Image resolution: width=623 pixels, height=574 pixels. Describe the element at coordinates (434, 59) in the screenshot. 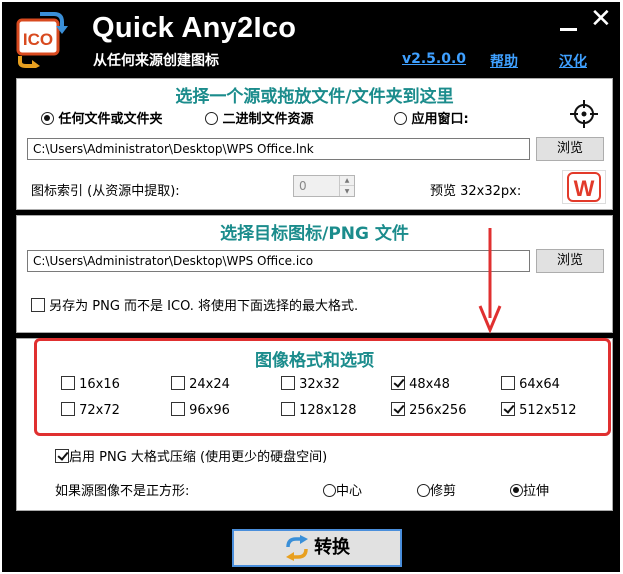

I see `version-link: v2.5.0.0` at that location.